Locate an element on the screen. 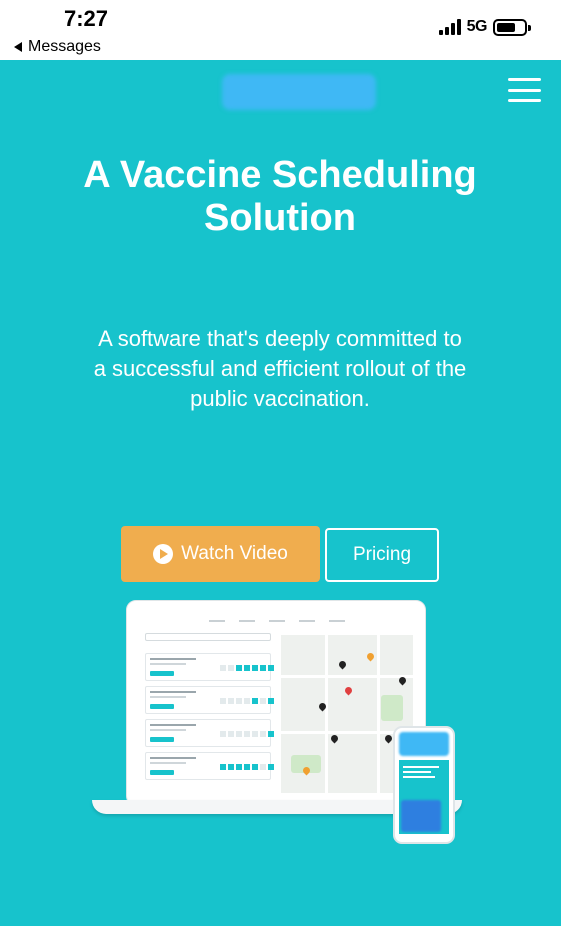 The width and height of the screenshot is (561, 926). network-type: 5G is located at coordinates (477, 26).